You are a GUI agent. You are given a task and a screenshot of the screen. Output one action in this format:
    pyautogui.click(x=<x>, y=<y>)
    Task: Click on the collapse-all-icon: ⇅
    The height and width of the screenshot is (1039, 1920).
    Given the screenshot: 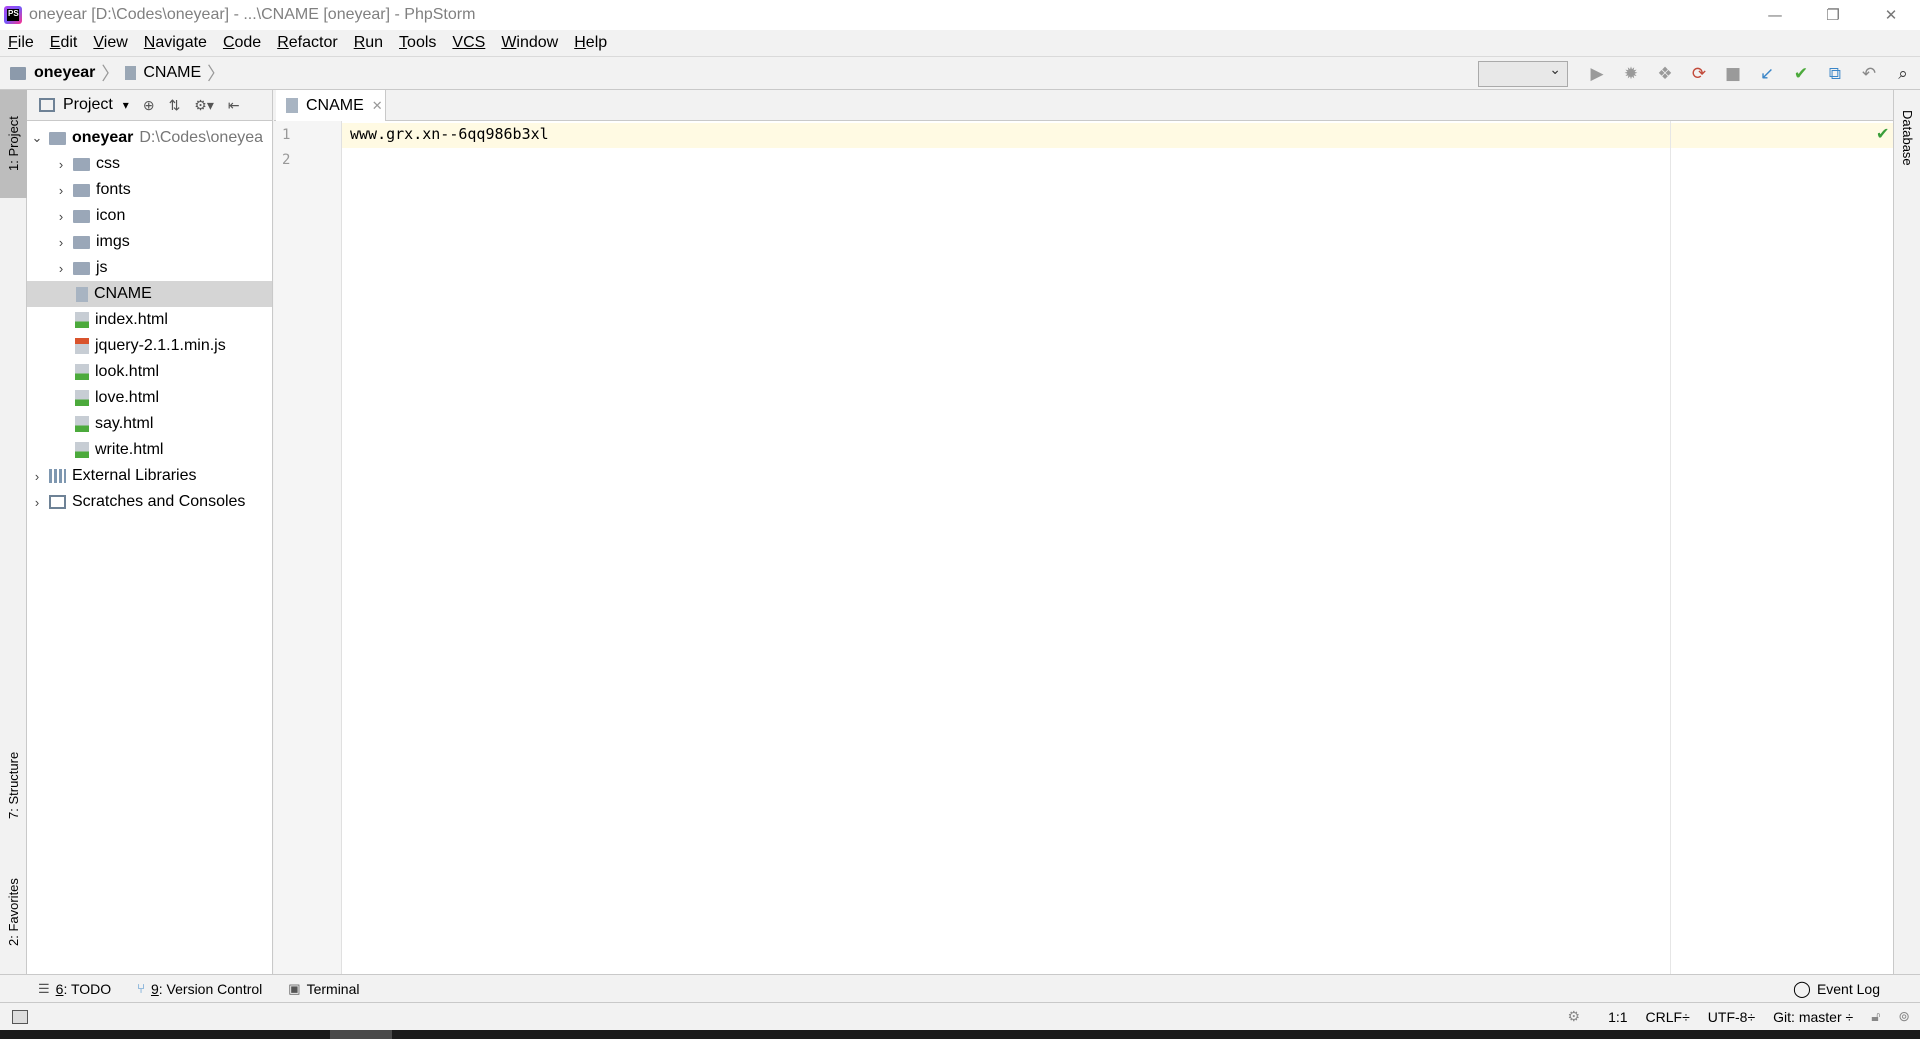 What is the action you would take?
    pyautogui.click(x=175, y=105)
    